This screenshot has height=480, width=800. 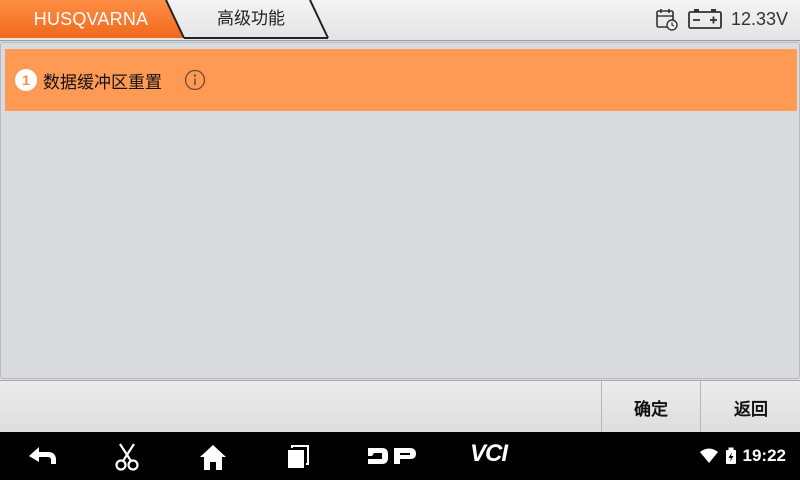 What do you see at coordinates (43, 456) in the screenshot?
I see `back-icon` at bounding box center [43, 456].